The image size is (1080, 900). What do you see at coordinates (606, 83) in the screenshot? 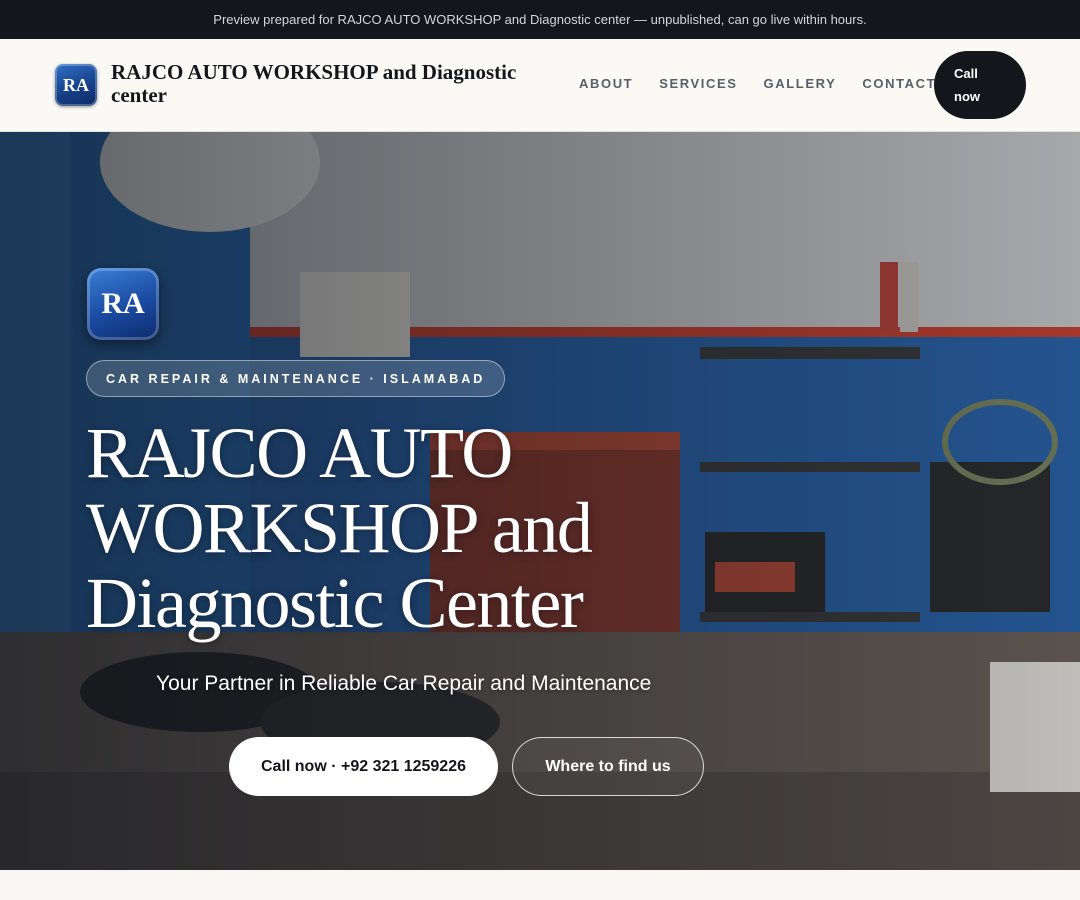
I see `nav-about: ABOUT` at bounding box center [606, 83].